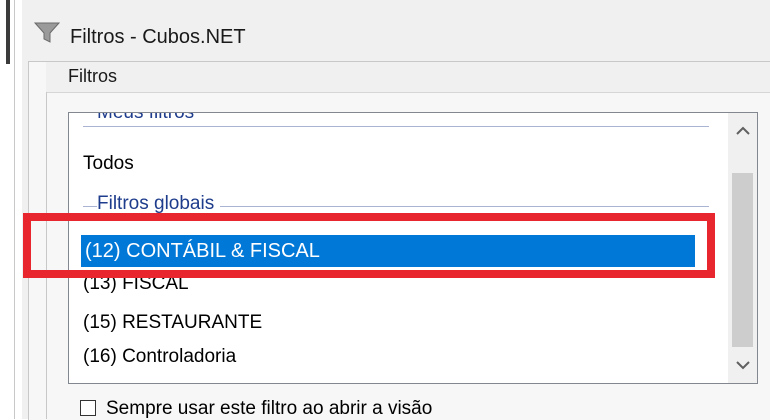  I want to click on group-label-meus-filtros: Meus filtros, so click(149, 118).